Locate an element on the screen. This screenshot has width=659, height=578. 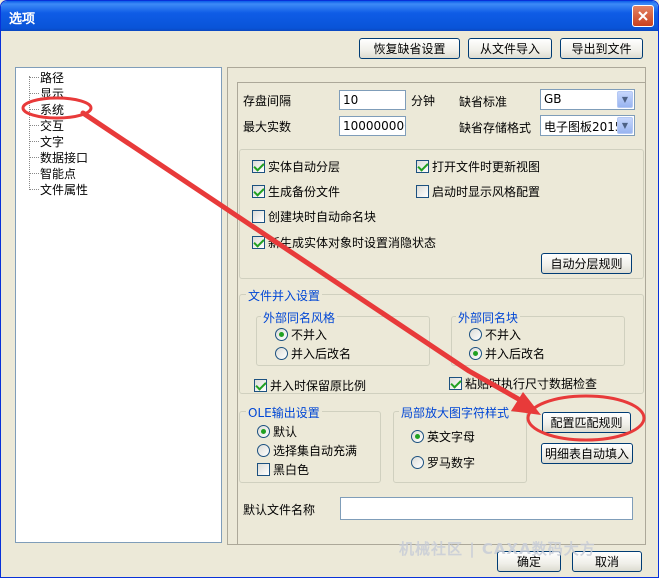
export-to-file-button: 导出到文件 is located at coordinates (601, 48).